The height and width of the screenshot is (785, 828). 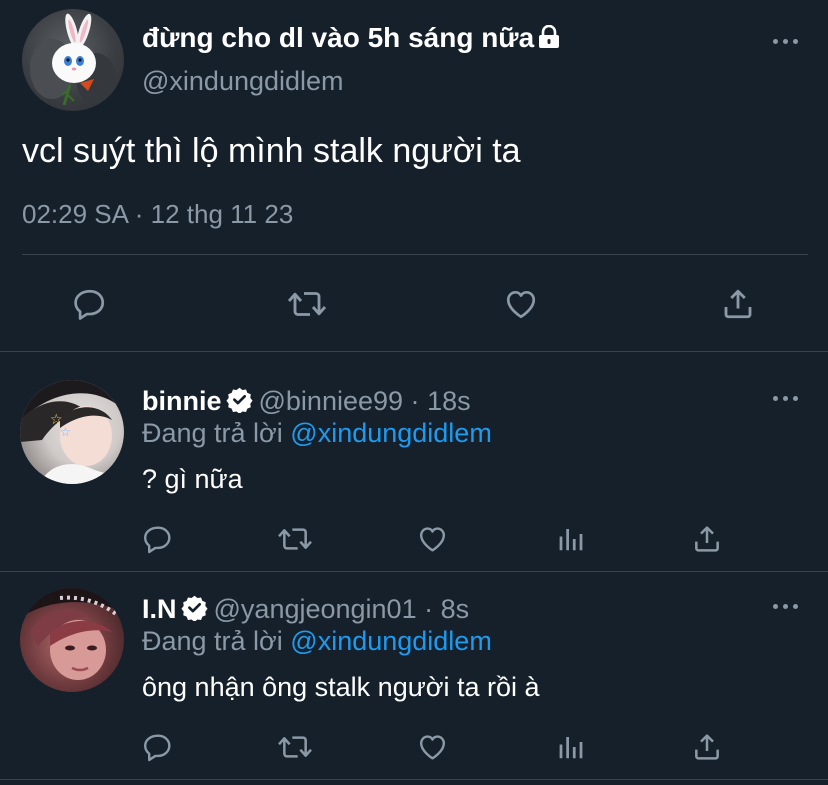 What do you see at coordinates (455, 609) in the screenshot?
I see `reply-time: 8s` at bounding box center [455, 609].